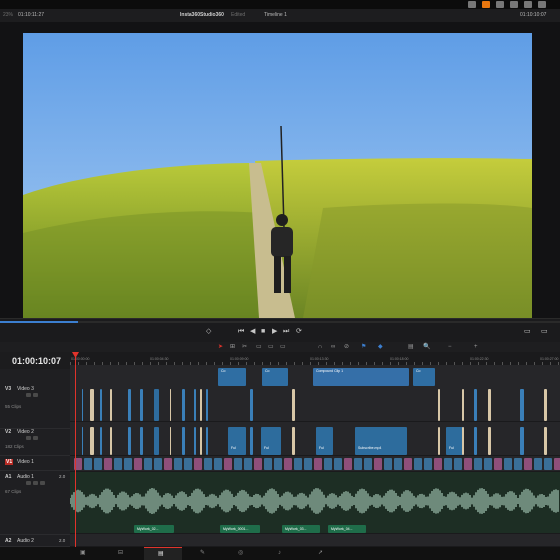 This screenshot has width=560, height=560. Describe the element at coordinates (411, 347) in the screenshot. I see `zoom-full-icon: ▤` at that location.